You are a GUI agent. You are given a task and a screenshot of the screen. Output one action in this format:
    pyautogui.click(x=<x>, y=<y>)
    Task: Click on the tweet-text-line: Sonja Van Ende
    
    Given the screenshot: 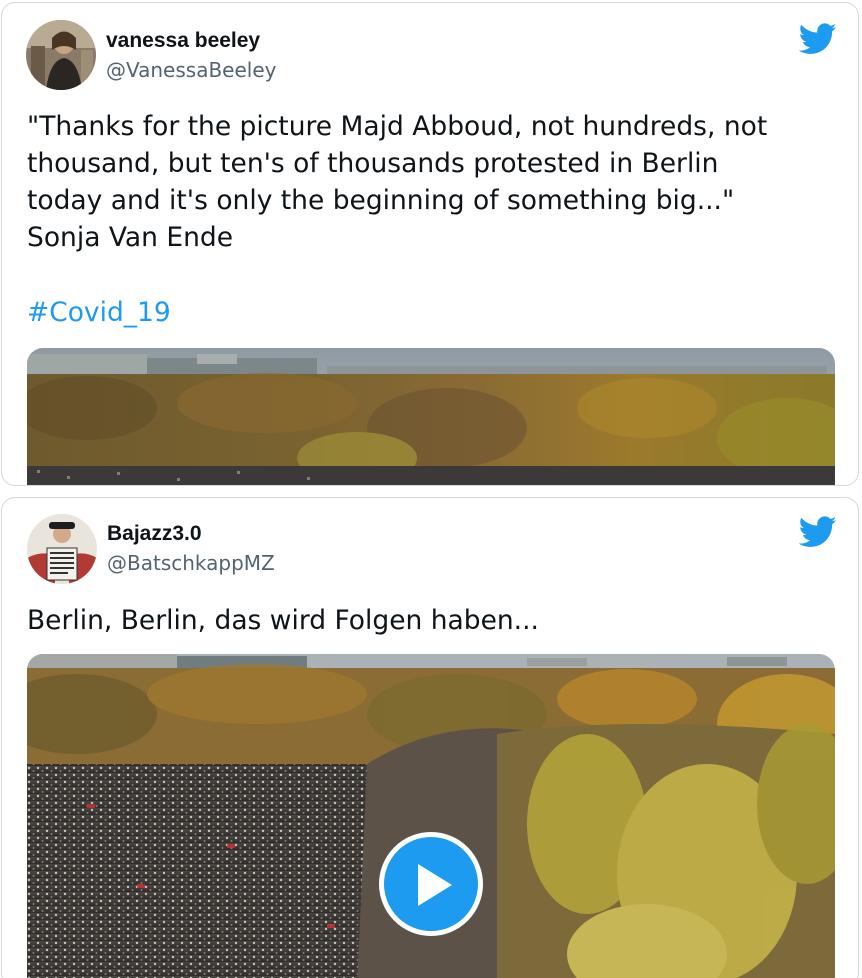 What is the action you would take?
    pyautogui.click(x=130, y=237)
    